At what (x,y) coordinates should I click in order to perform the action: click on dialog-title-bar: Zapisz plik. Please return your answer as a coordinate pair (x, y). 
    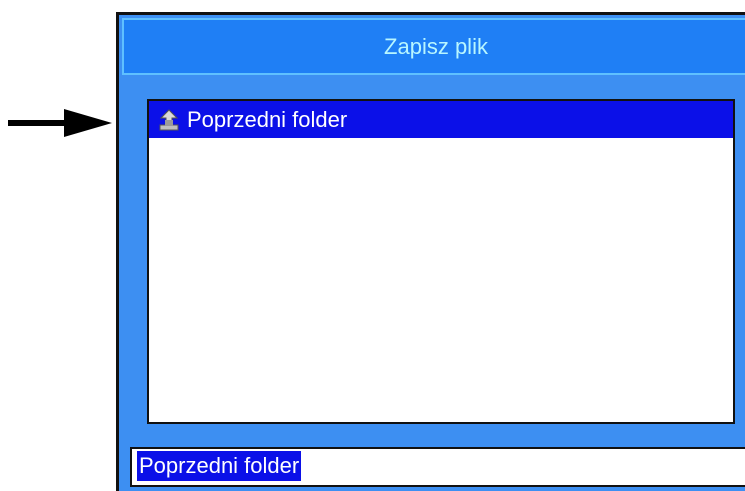
    Looking at the image, I should click on (433, 46).